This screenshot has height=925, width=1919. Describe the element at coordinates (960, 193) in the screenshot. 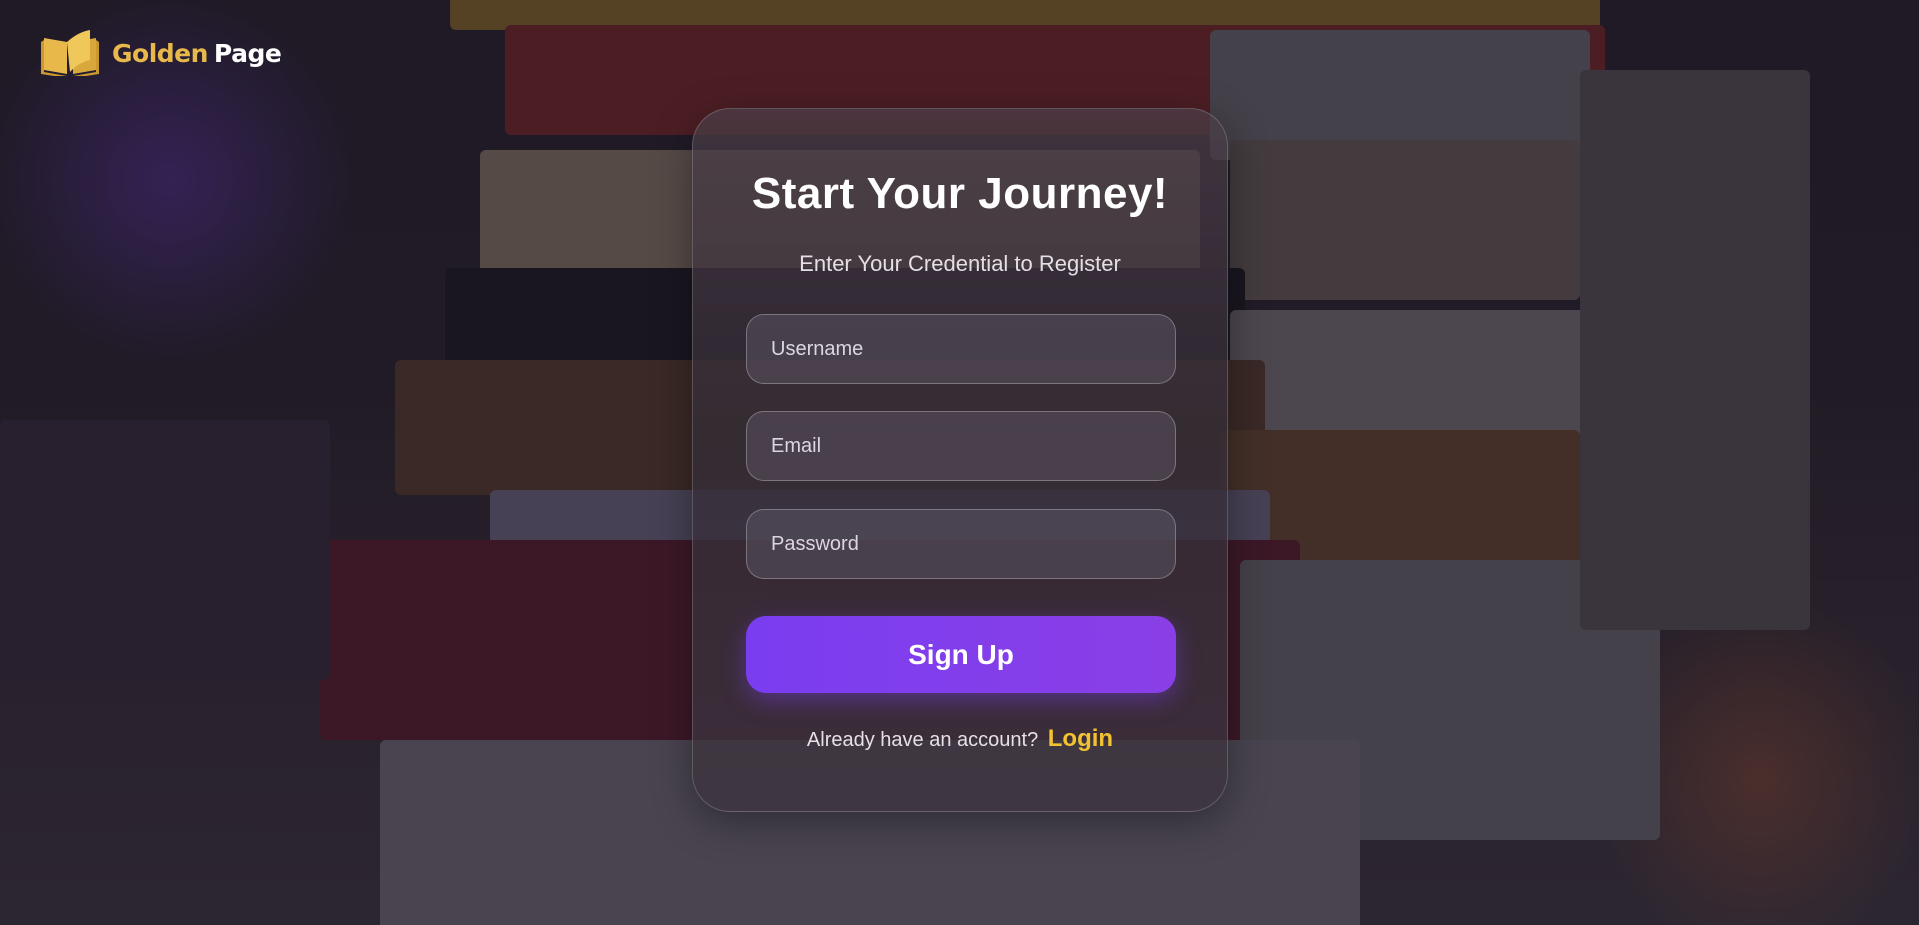

I see `form-title: Start Your Journey!` at that location.